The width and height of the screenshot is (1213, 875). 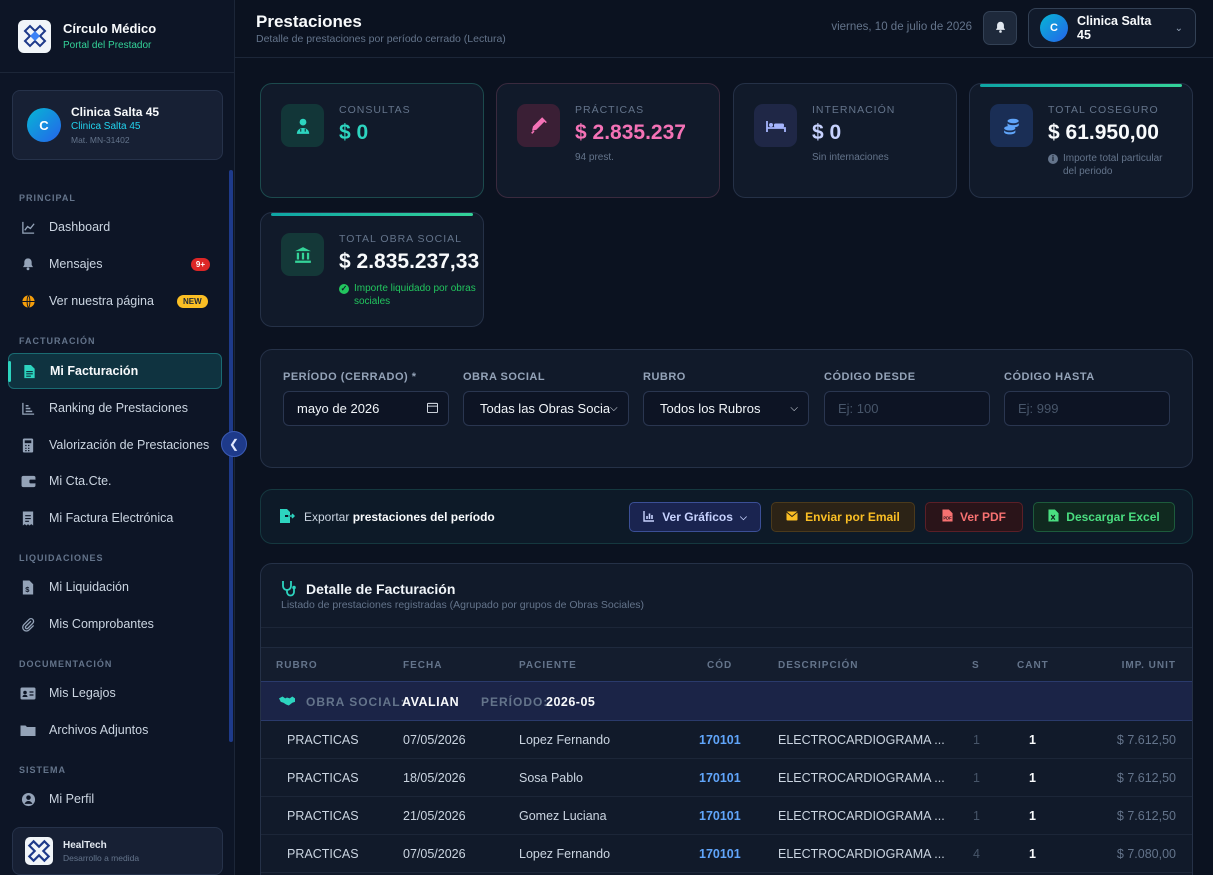 What do you see at coordinates (234, 444) in the screenshot?
I see `collapse-sidebar-button: ❮` at bounding box center [234, 444].